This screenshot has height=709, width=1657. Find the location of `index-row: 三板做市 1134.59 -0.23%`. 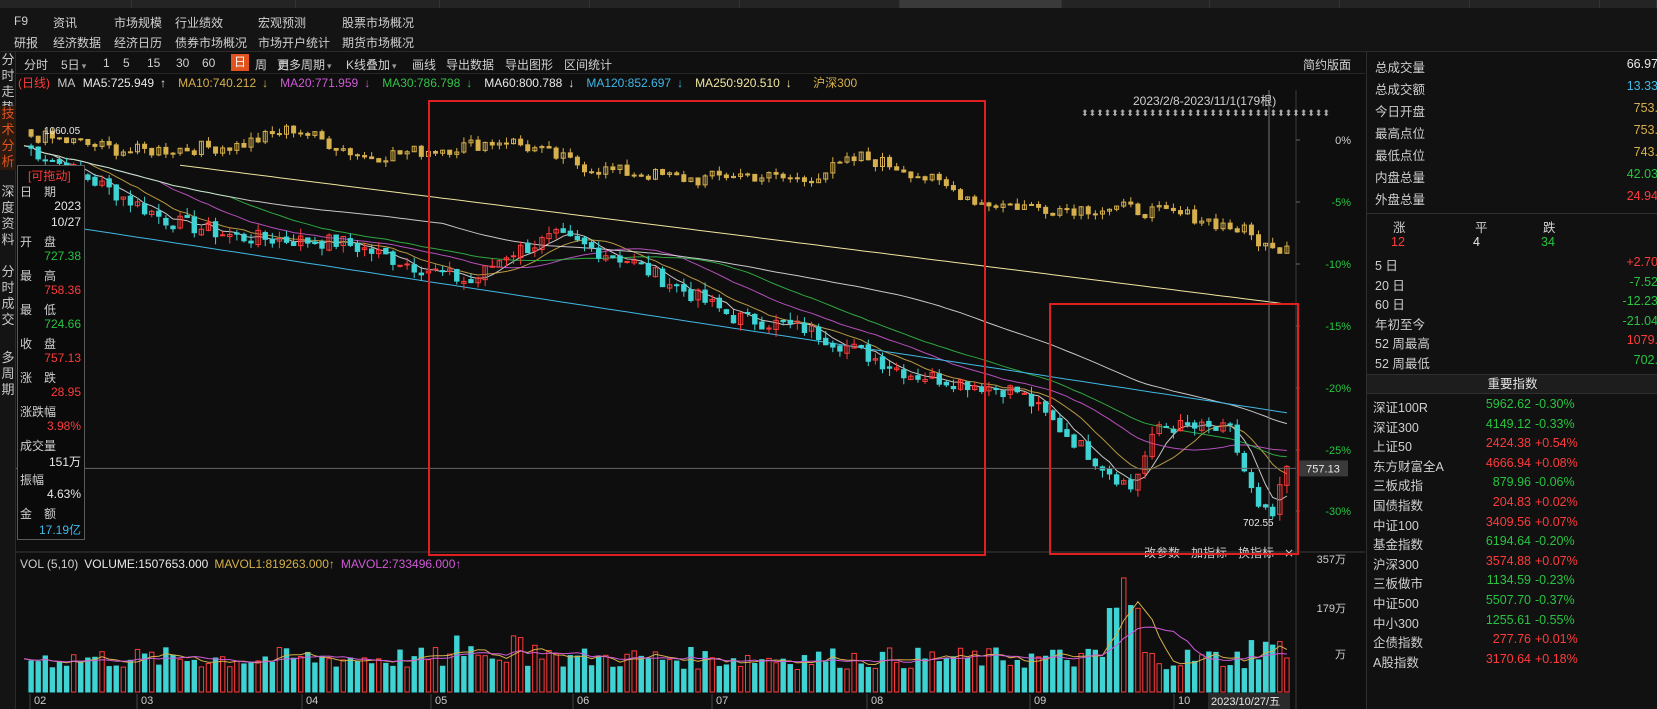

index-row: 三板做市 1134.59 -0.23% is located at coordinates (1515, 582).